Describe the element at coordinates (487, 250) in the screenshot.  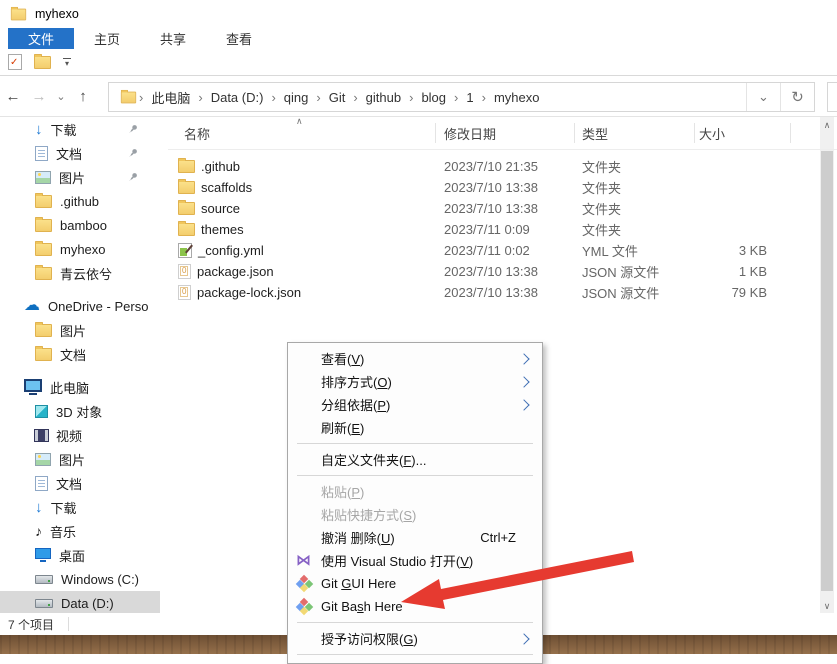
I see `file-date: 2023/7/11 0:02` at that location.